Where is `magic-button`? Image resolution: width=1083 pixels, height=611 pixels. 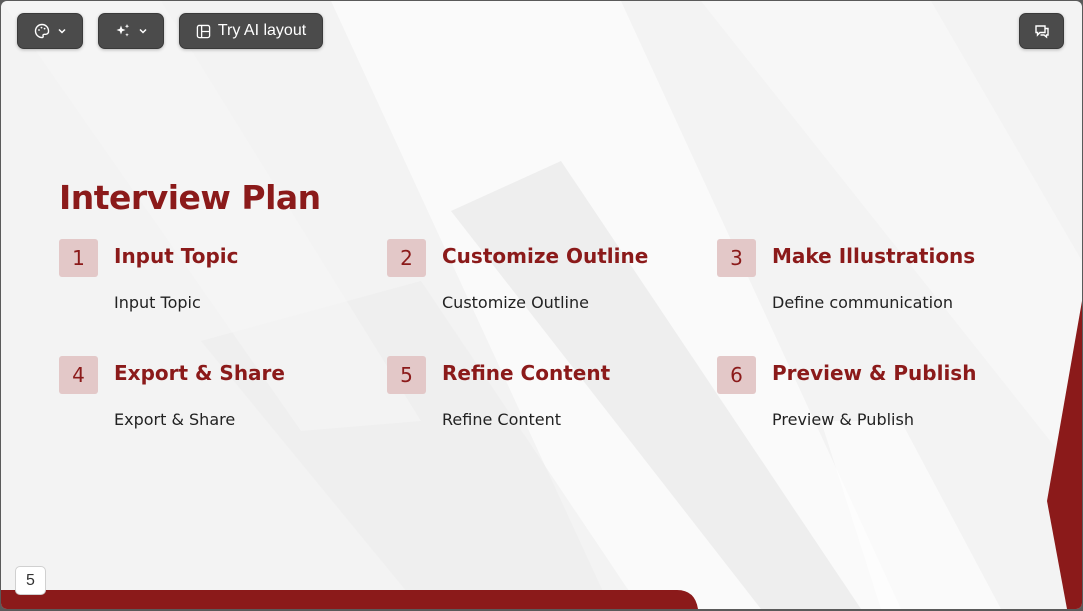 magic-button is located at coordinates (131, 31).